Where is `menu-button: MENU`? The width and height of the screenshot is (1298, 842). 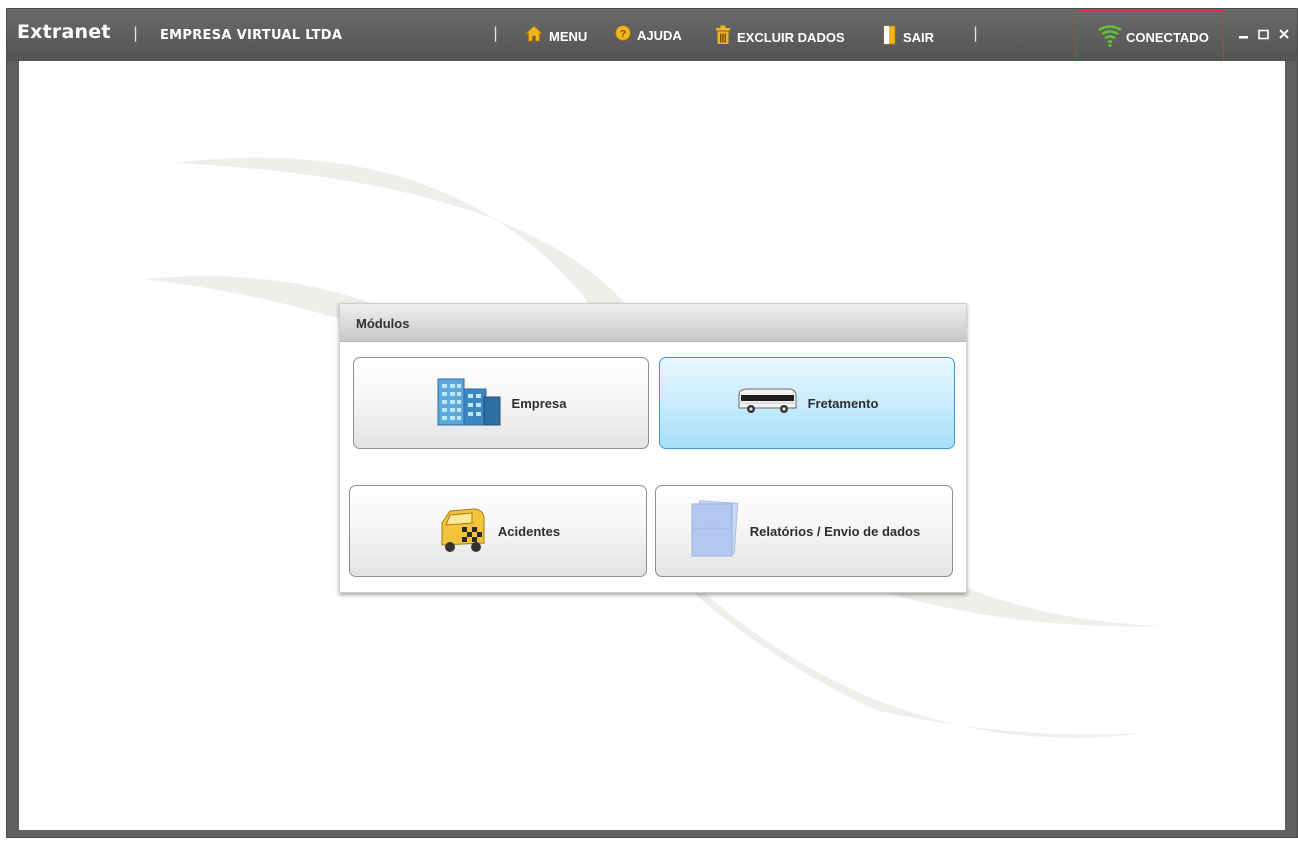 menu-button: MENU is located at coordinates (556, 36).